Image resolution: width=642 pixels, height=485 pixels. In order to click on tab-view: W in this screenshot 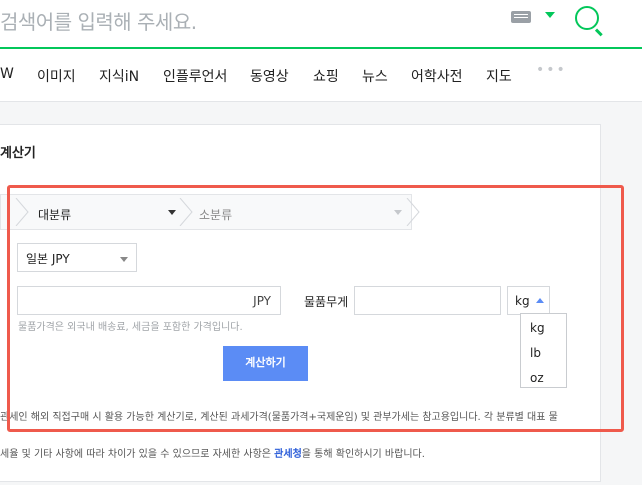, I will do `click(7, 74)`.